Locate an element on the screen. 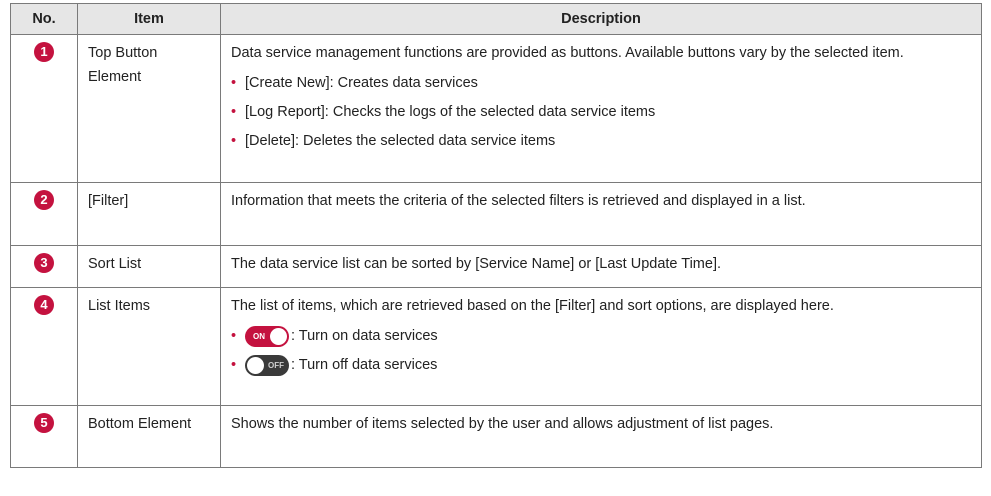 Image resolution: width=991 pixels, height=496 pixels. header-item: Item is located at coordinates (149, 19).